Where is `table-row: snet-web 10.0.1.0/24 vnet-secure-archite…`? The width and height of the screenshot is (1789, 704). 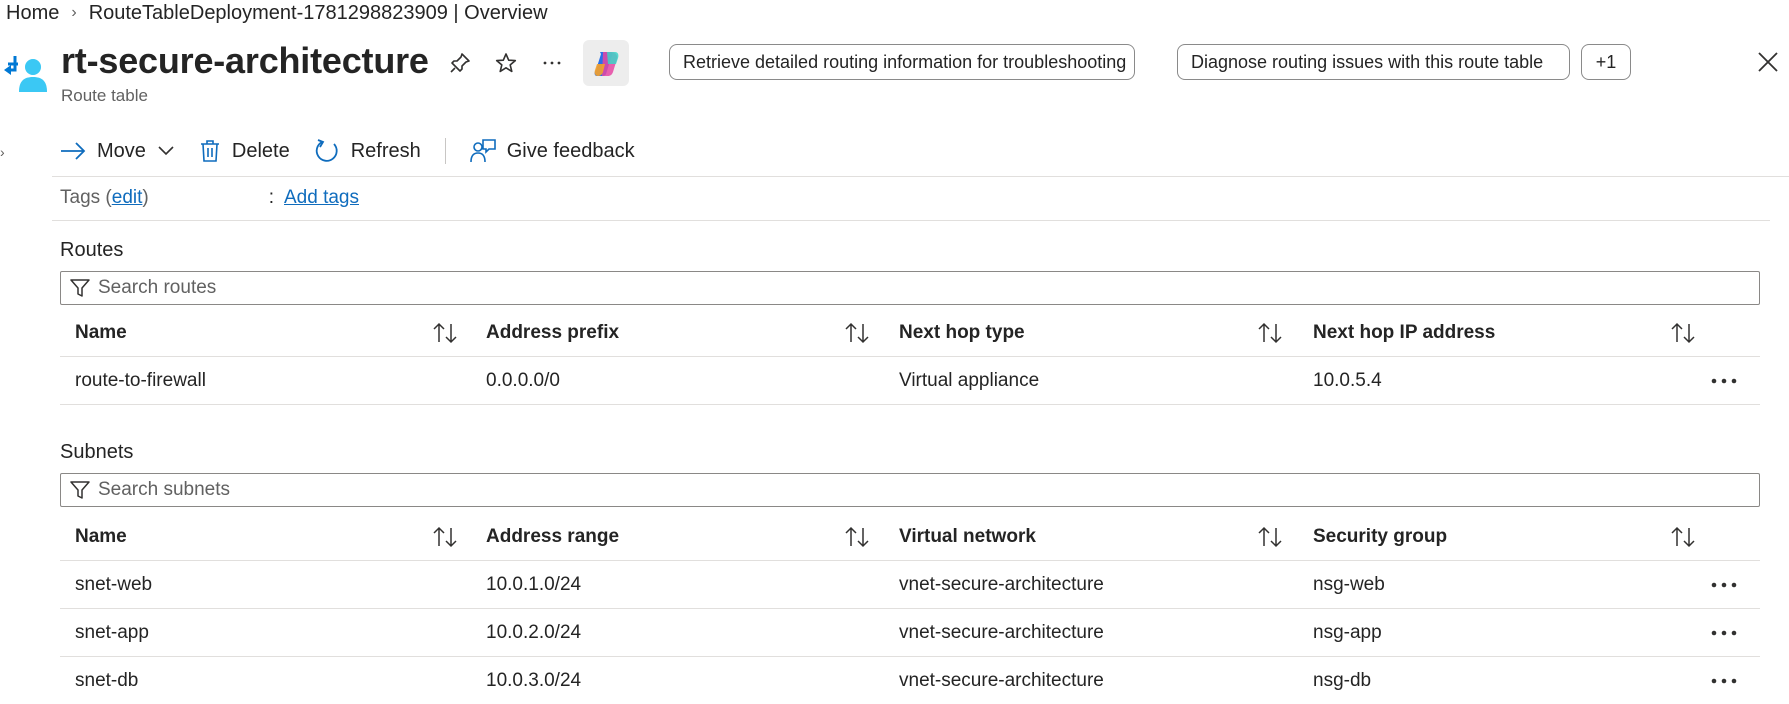 table-row: snet-web 10.0.1.0/24 vnet-secure-archite… is located at coordinates (910, 585).